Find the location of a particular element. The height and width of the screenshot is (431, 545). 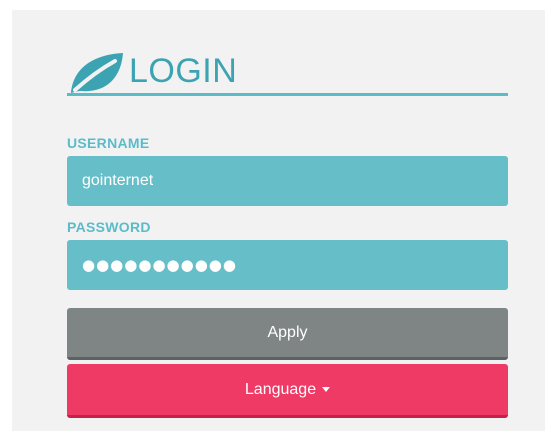

language-button-label: Language is located at coordinates (280, 389).